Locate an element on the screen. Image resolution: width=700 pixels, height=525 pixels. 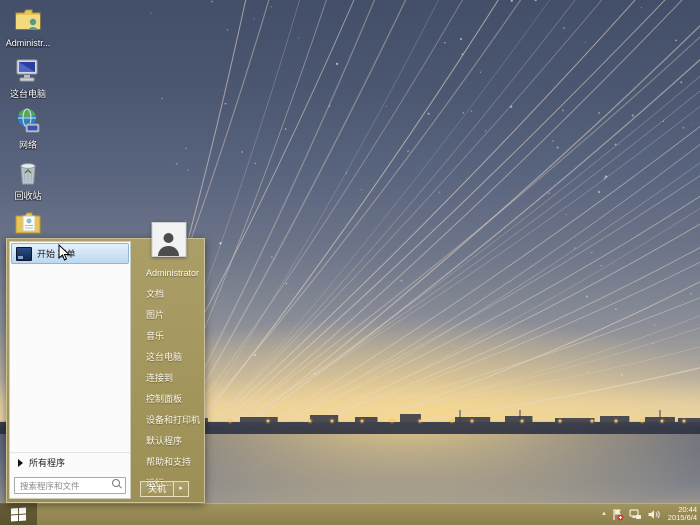
documents-folder-icon is located at coordinates (28, 224).